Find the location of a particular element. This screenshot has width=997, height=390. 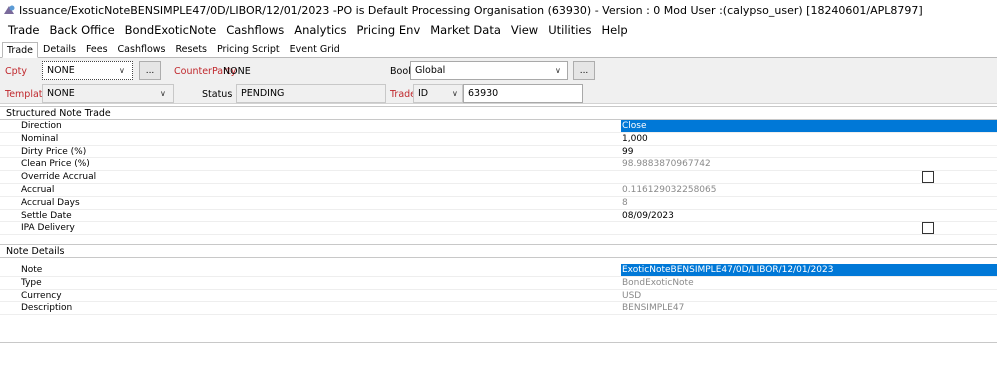

property-row-override-accrual: Override Accrual is located at coordinates (498, 177).